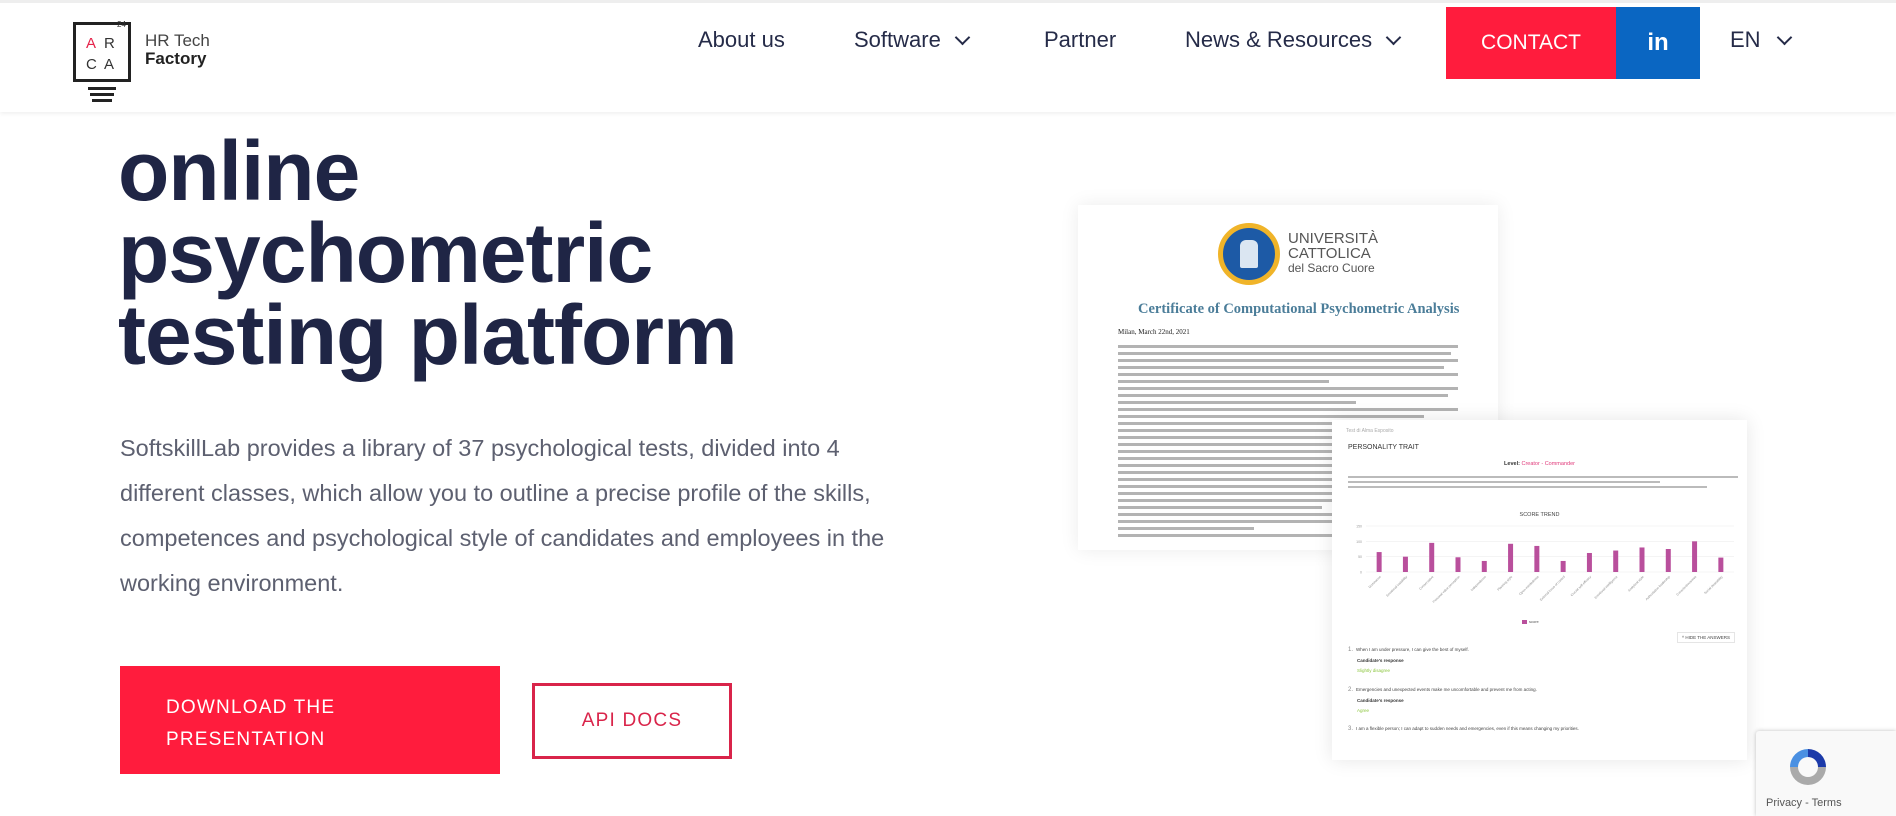  What do you see at coordinates (1658, 588) in the screenshot?
I see `x-tick-label: Authoritative leadership` at bounding box center [1658, 588].